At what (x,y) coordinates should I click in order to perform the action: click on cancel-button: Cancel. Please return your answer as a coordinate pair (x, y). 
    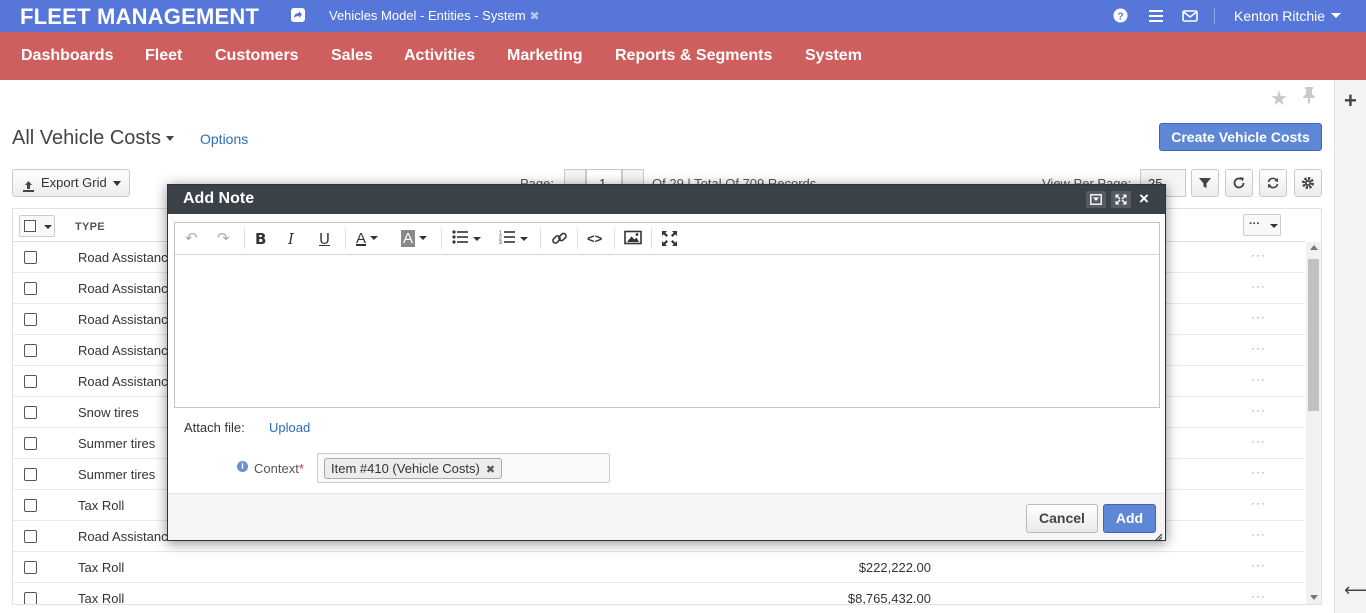
    Looking at the image, I should click on (1062, 518).